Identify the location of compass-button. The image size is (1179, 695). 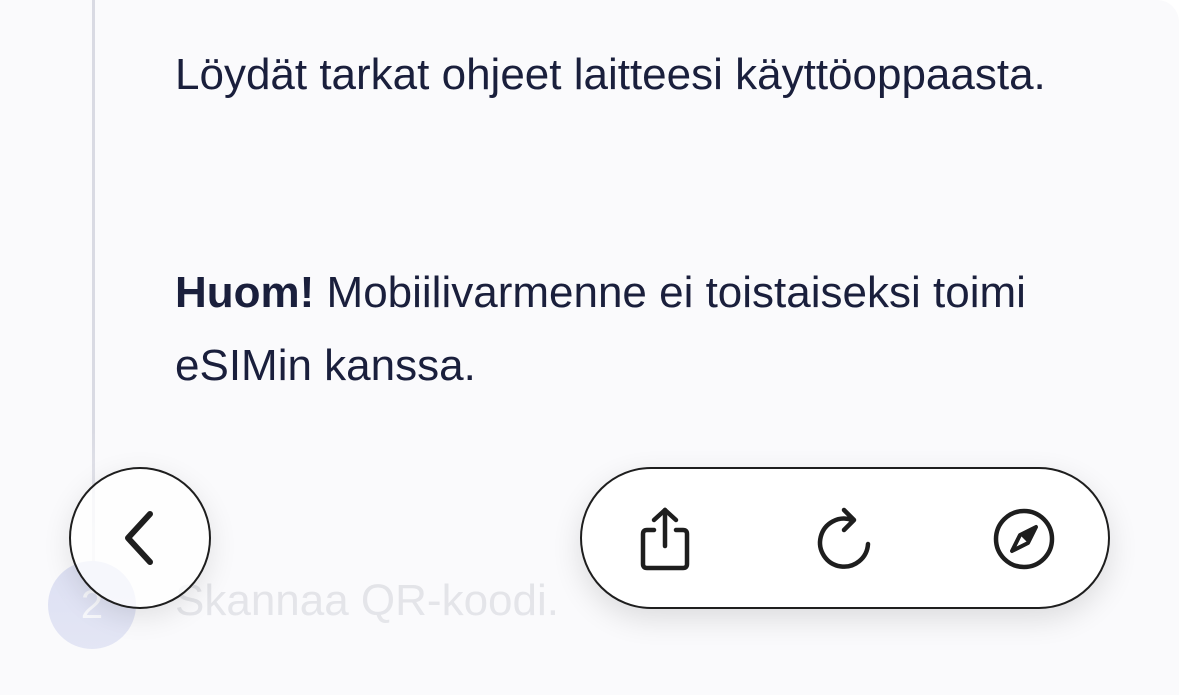
(1024, 539).